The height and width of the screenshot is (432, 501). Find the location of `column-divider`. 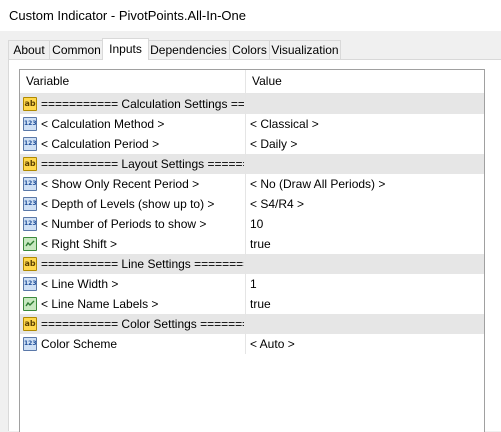

column-divider is located at coordinates (245, 81).